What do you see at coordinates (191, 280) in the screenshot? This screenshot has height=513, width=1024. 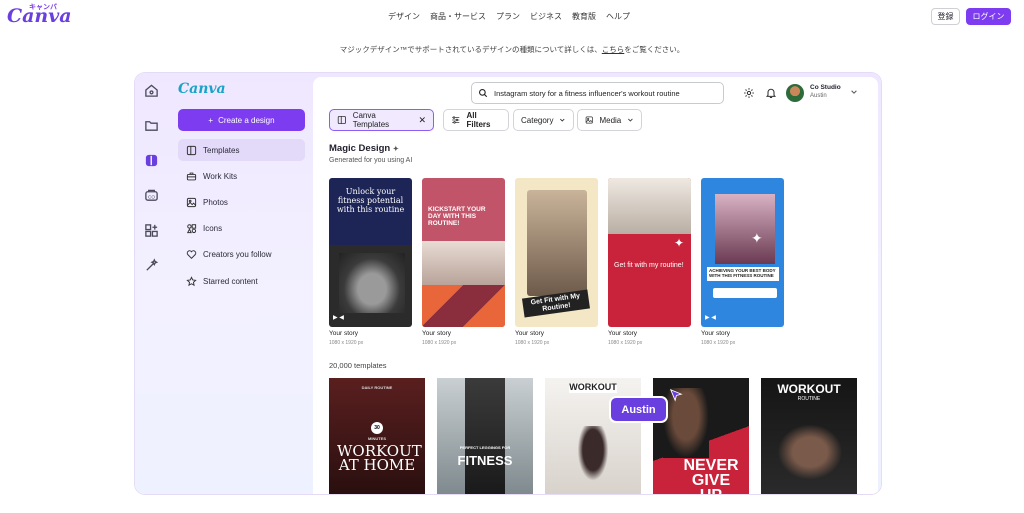 I see `star-icon` at bounding box center [191, 280].